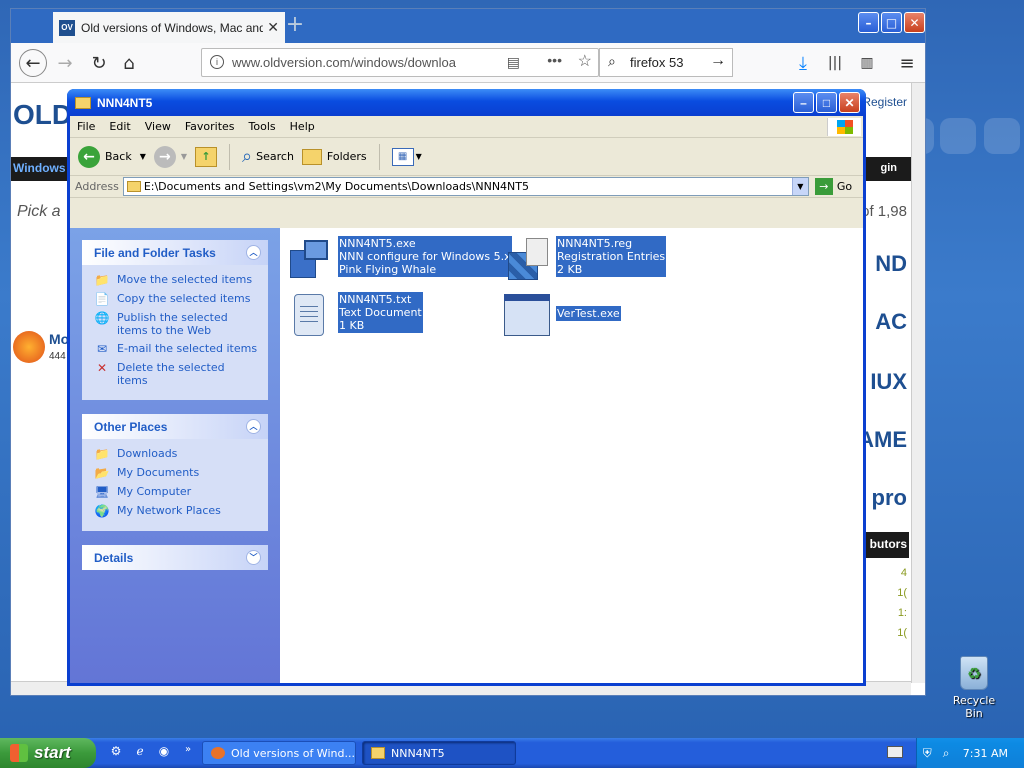 The height and width of the screenshot is (768, 1024). Describe the element at coordinates (823, 186) in the screenshot. I see `go-arrow-icon: →` at that location.